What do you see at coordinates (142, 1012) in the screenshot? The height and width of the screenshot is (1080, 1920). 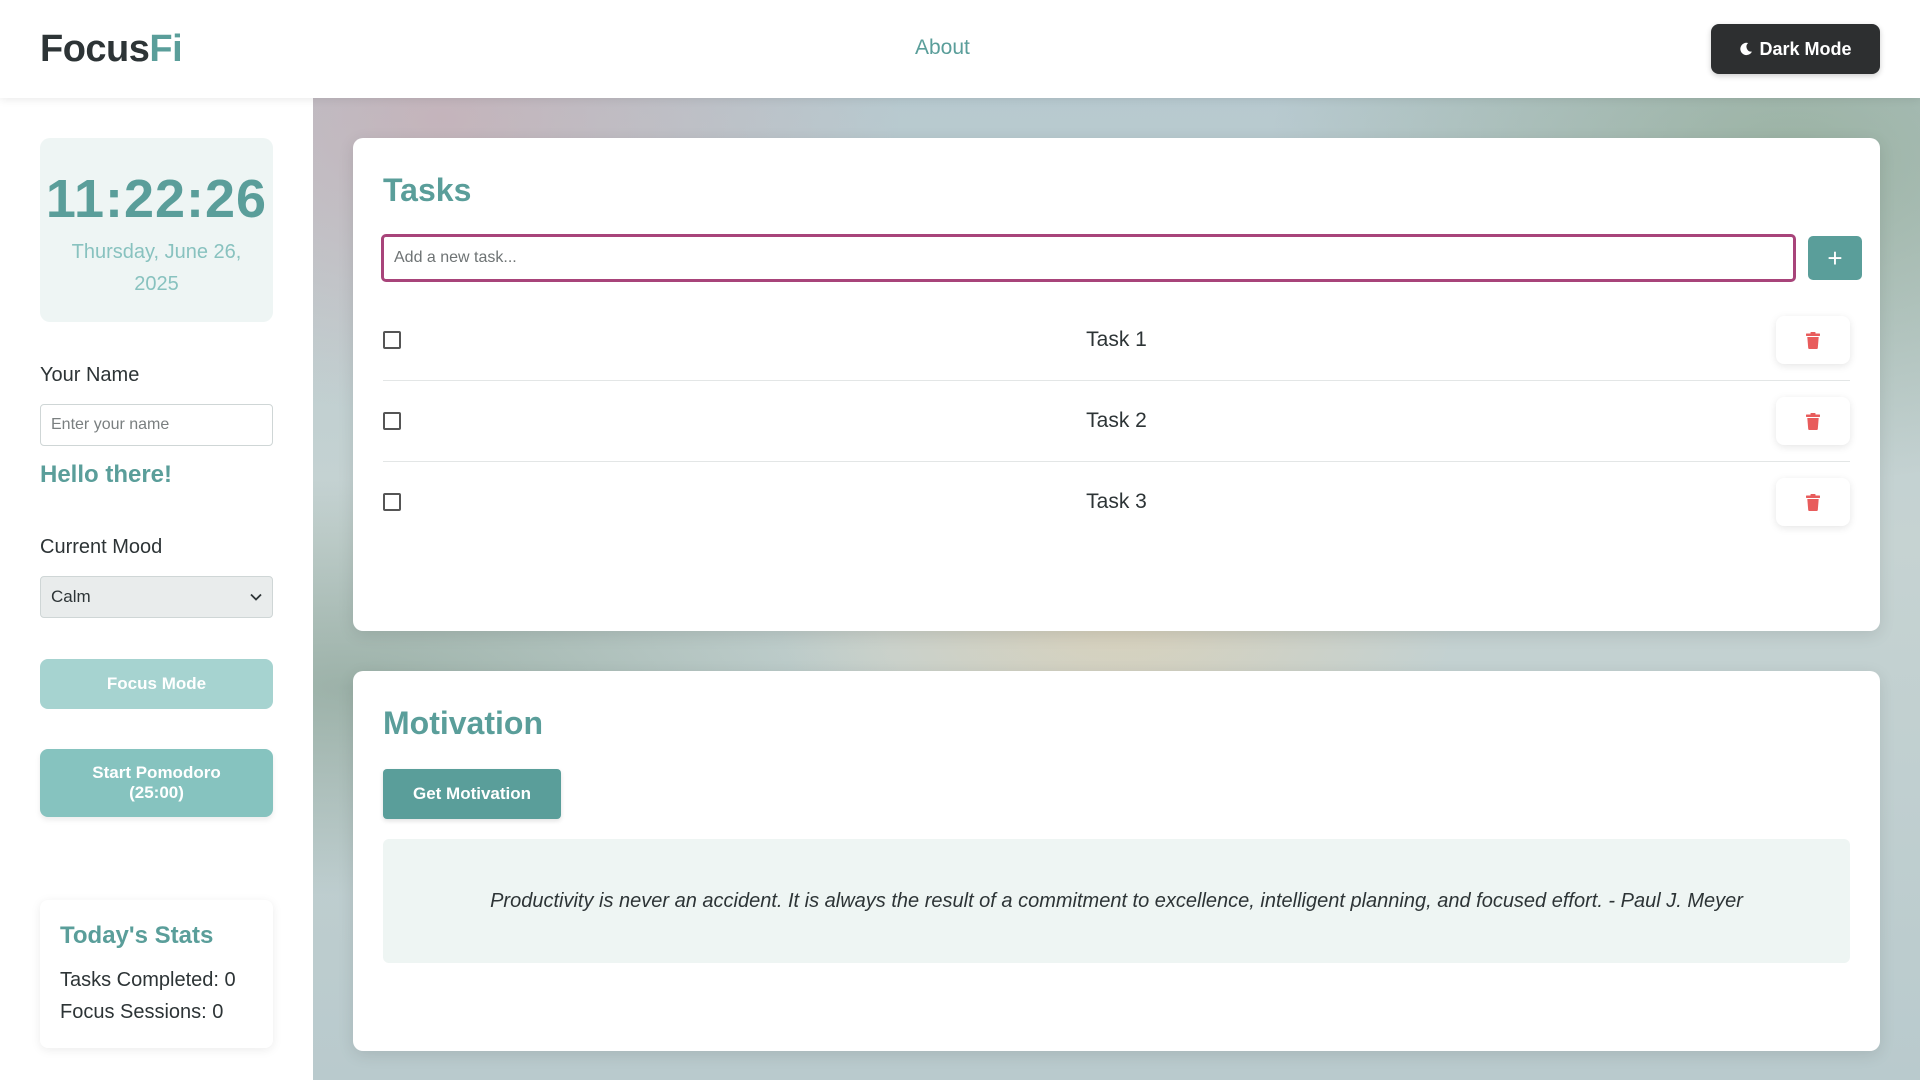 I see `focus-sessions-stat: Focus Sessions: 0` at bounding box center [142, 1012].